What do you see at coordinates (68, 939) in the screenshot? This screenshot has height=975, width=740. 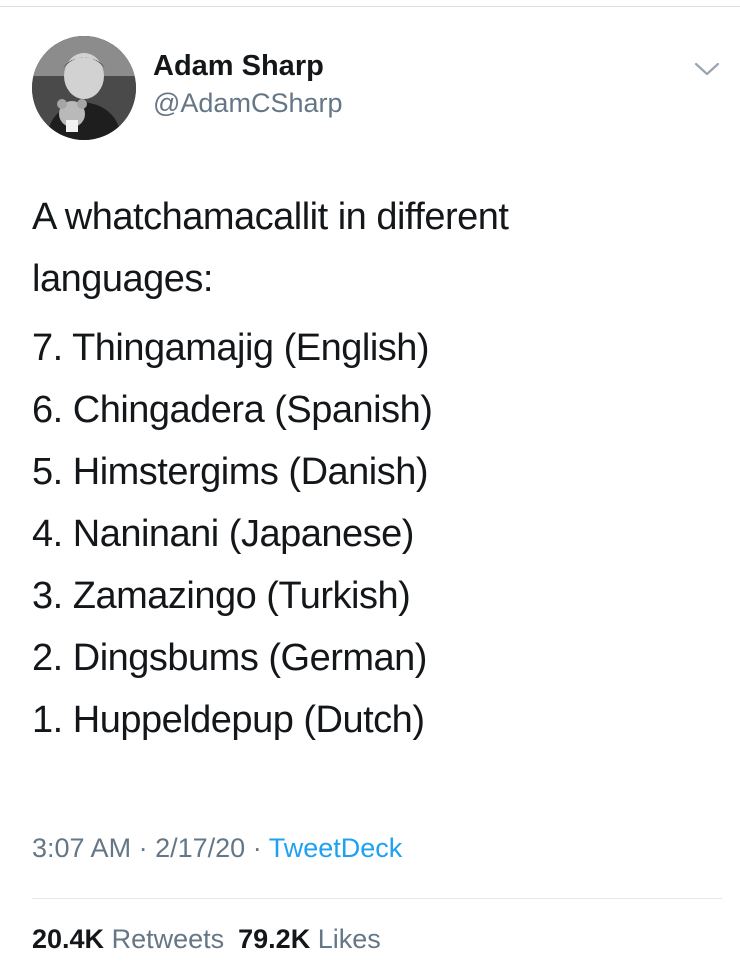 I see `retweets-count: 20.4K` at bounding box center [68, 939].